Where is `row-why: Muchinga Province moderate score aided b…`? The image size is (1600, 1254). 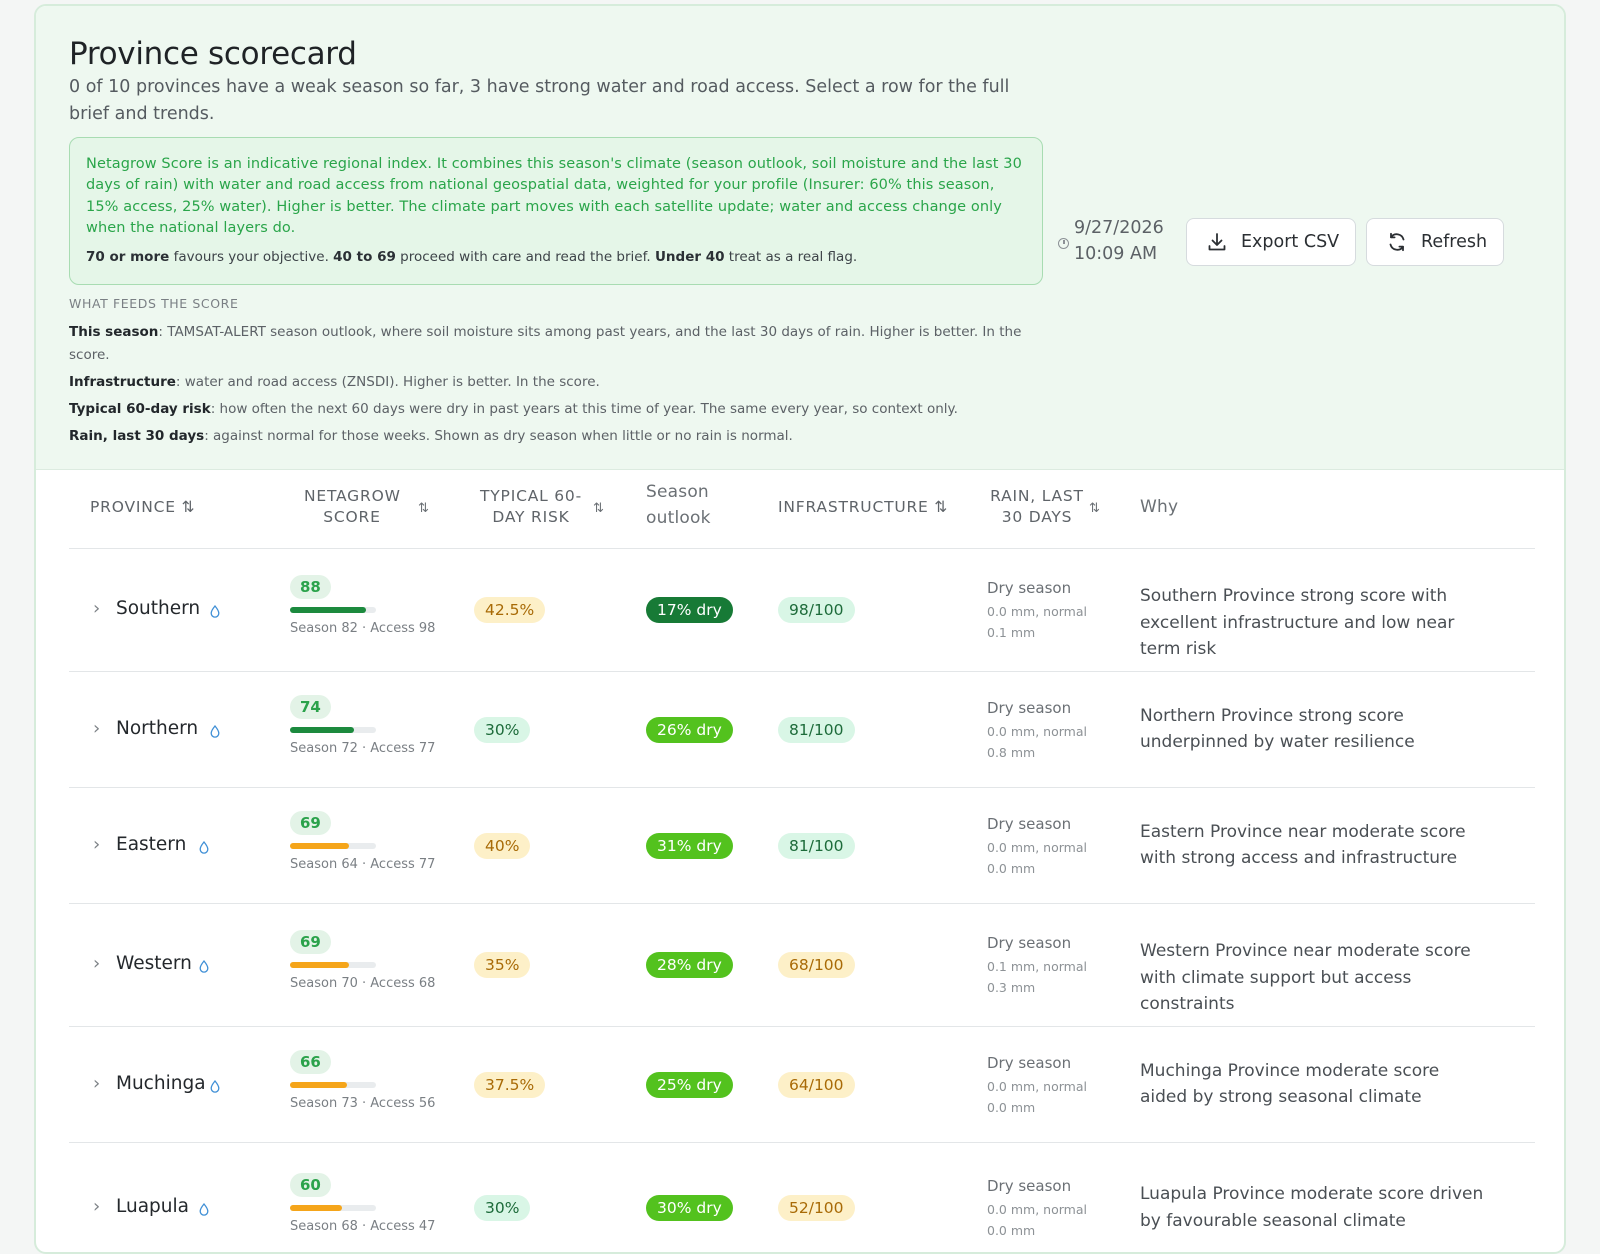 row-why: Muchinga Province moderate score aided b… is located at coordinates (1290, 1084).